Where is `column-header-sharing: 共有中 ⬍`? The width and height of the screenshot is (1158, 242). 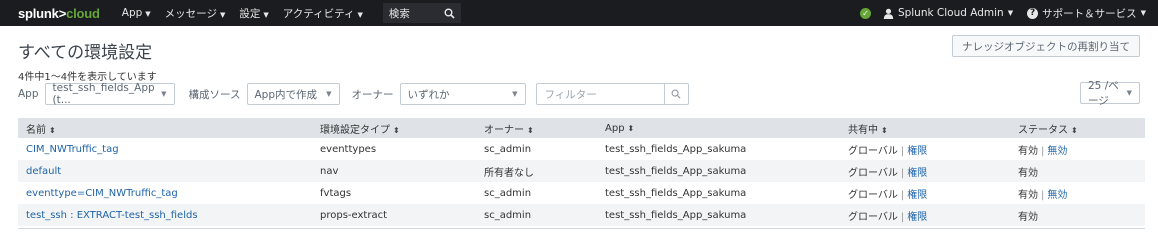
column-header-sharing: 共有中 ⬍ is located at coordinates (925, 128).